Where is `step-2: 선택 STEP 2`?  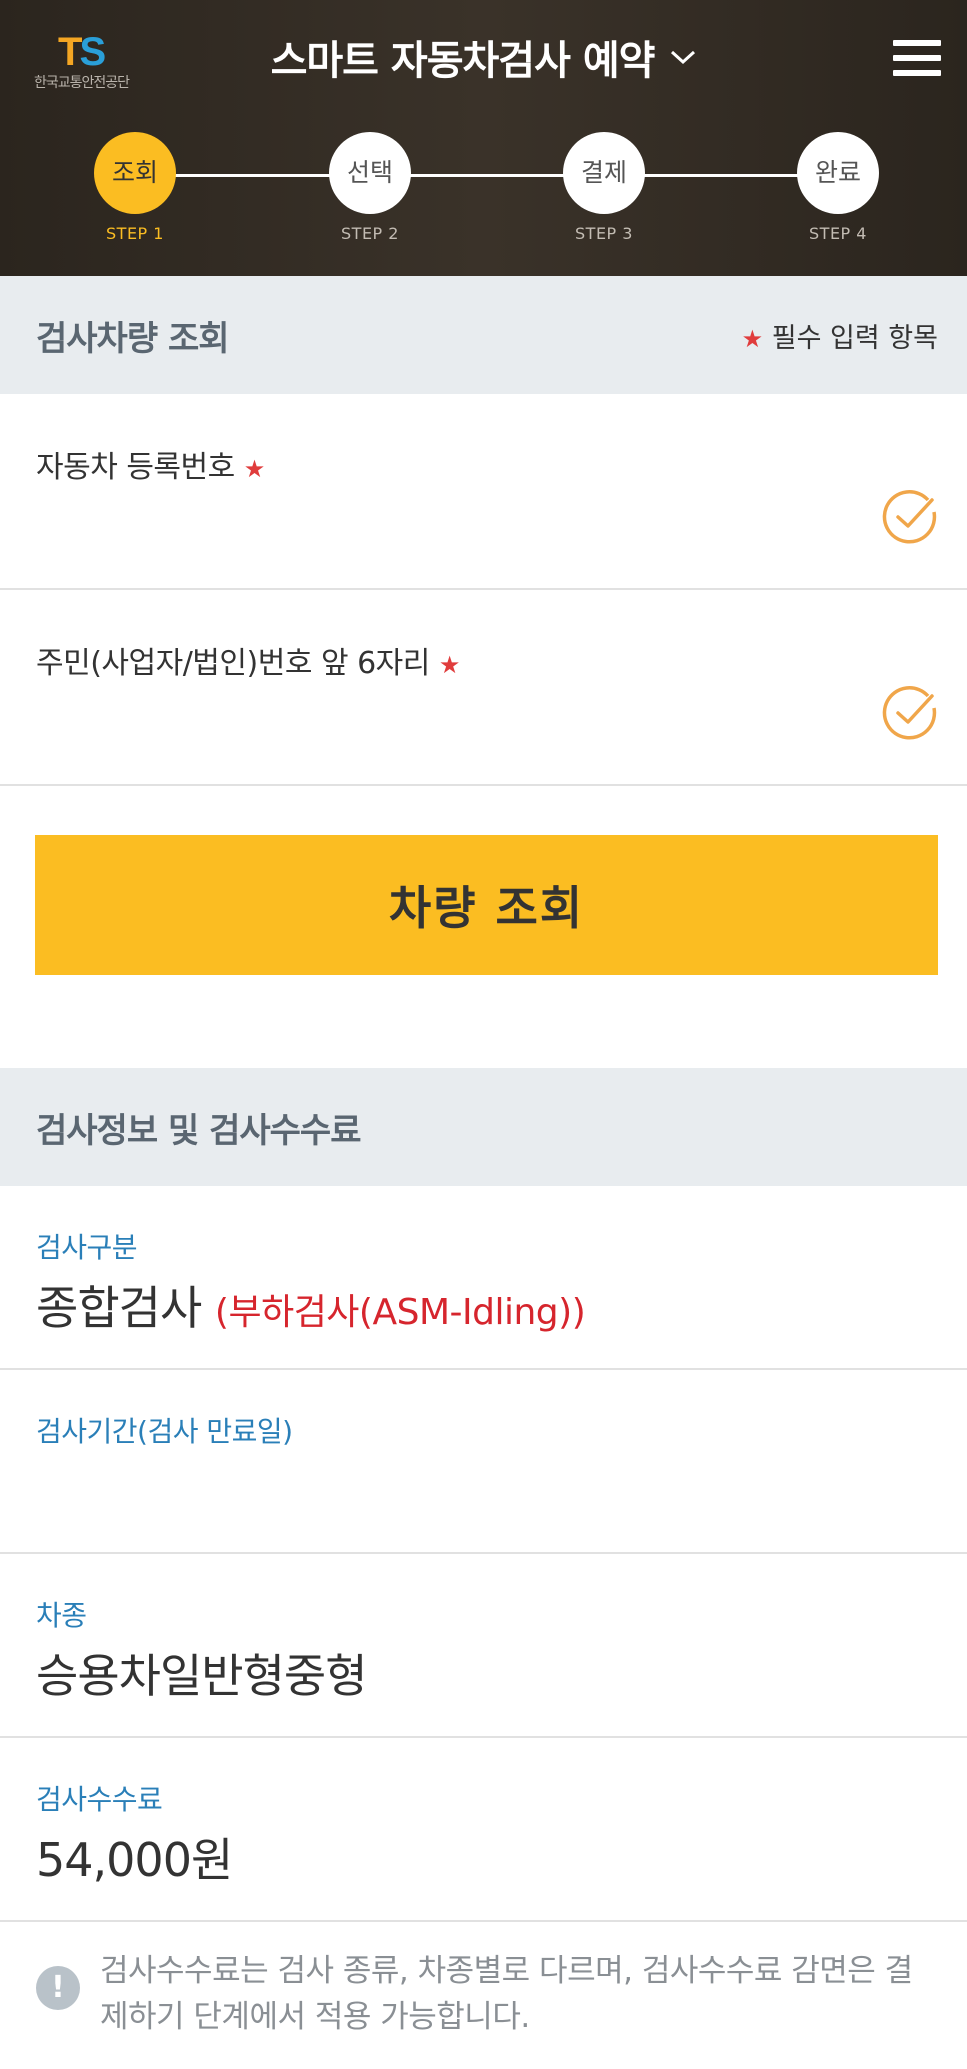 step-2: 선택 STEP 2 is located at coordinates (370, 187).